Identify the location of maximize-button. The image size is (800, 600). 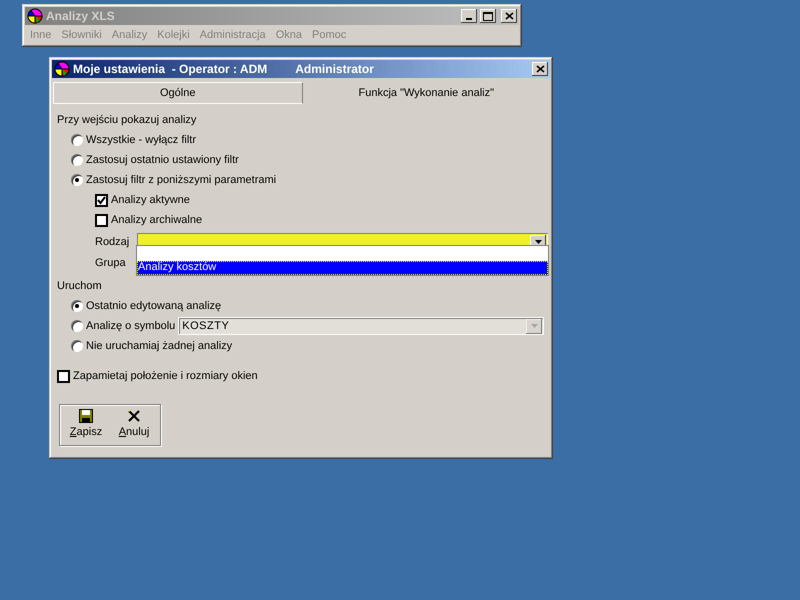
(488, 16).